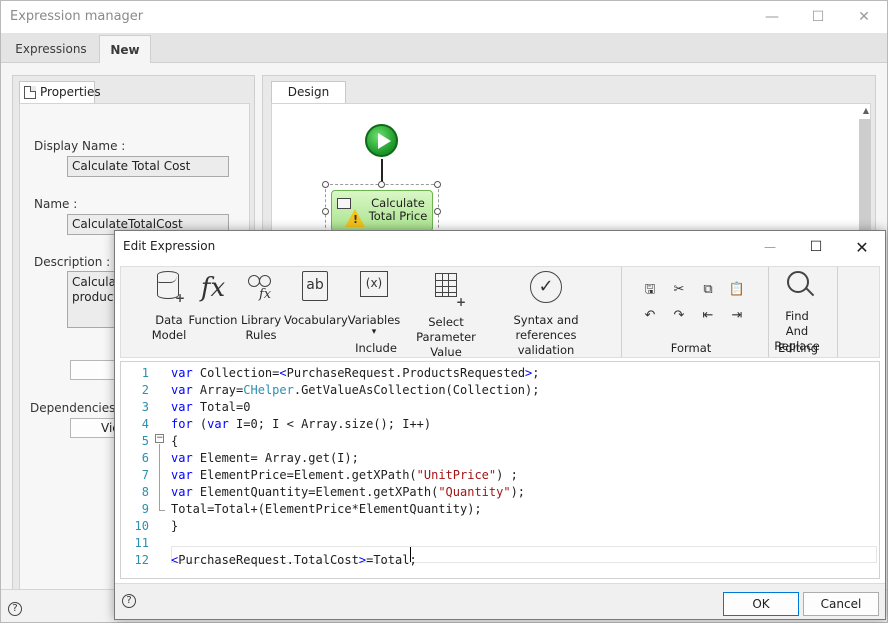  I want to click on properties-tab: Properties, so click(60, 92).